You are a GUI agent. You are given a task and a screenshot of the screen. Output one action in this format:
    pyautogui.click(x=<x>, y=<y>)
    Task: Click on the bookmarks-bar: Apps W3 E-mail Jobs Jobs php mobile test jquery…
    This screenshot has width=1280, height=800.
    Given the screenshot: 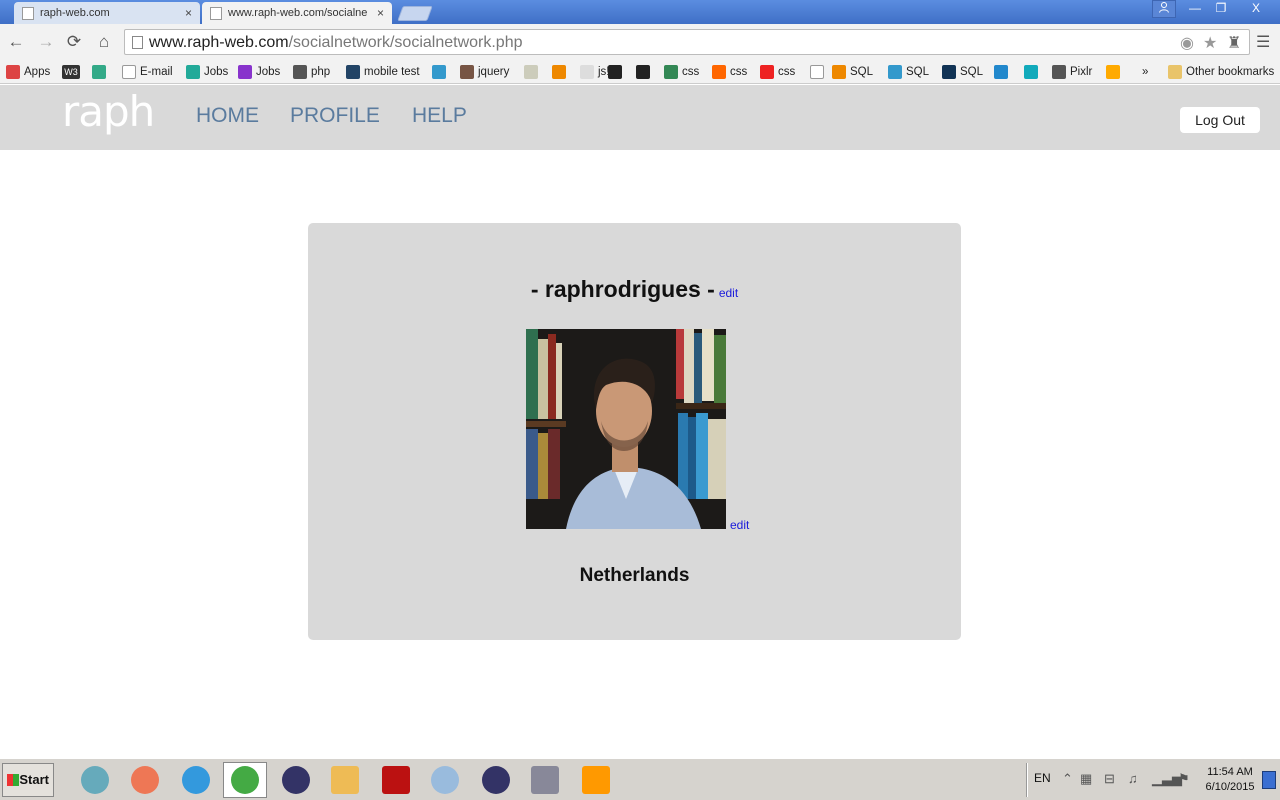 What is the action you would take?
    pyautogui.click(x=640, y=72)
    